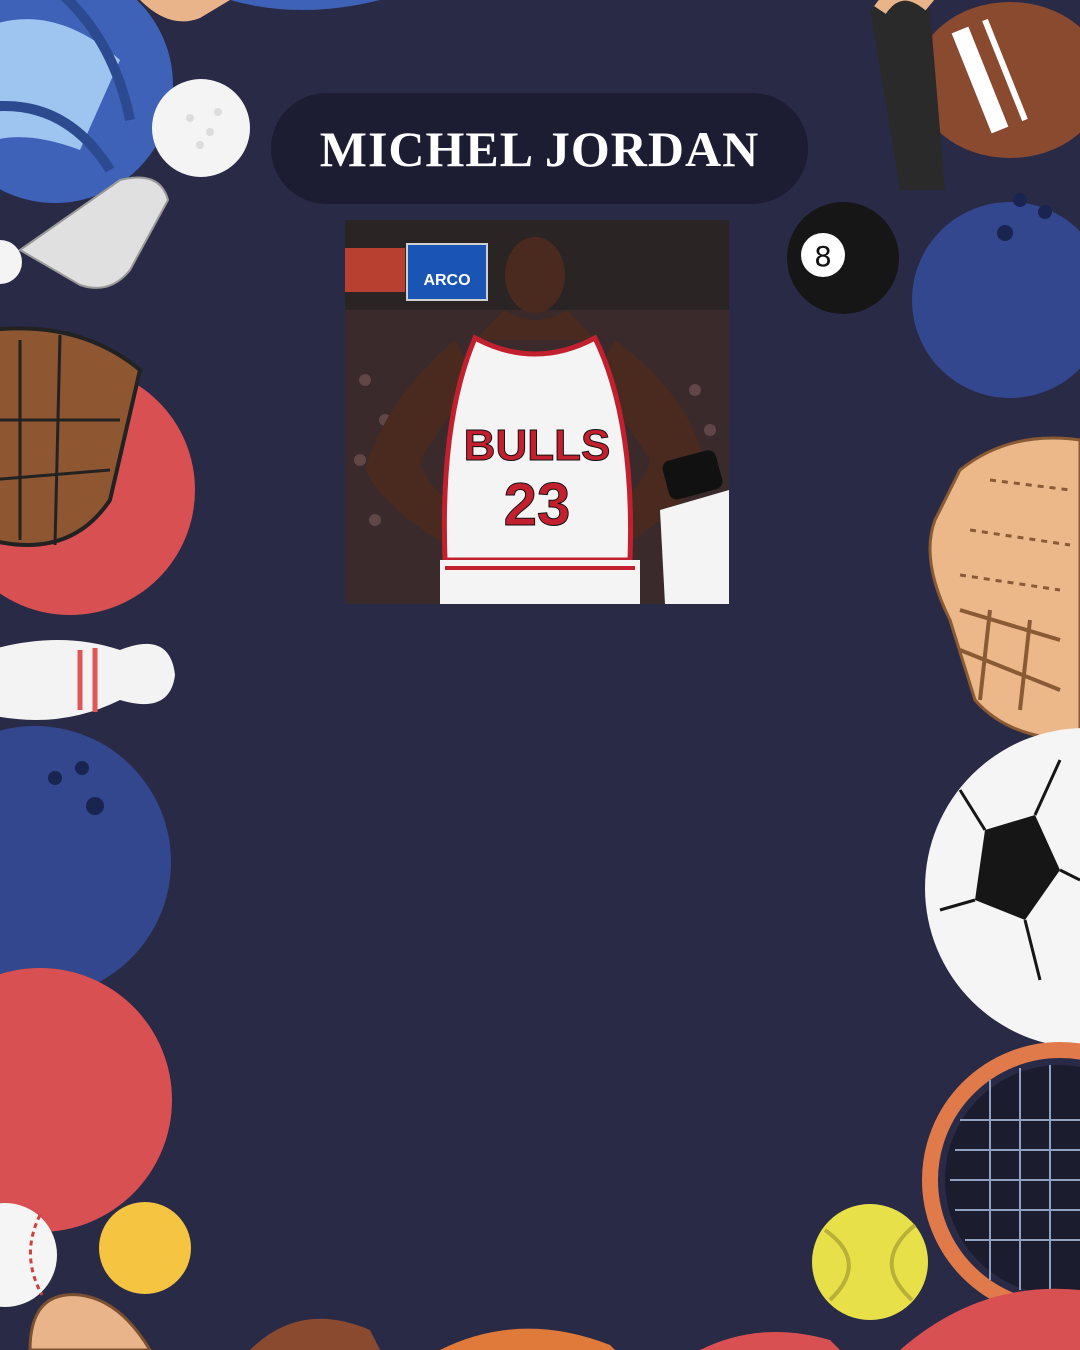 The width and height of the screenshot is (1080, 1350). I want to click on tennis-racket-icon, so click(1001, 1180).